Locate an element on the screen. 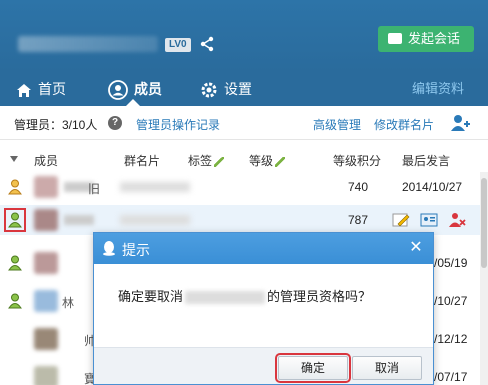  group-name-blurred is located at coordinates (88, 44).